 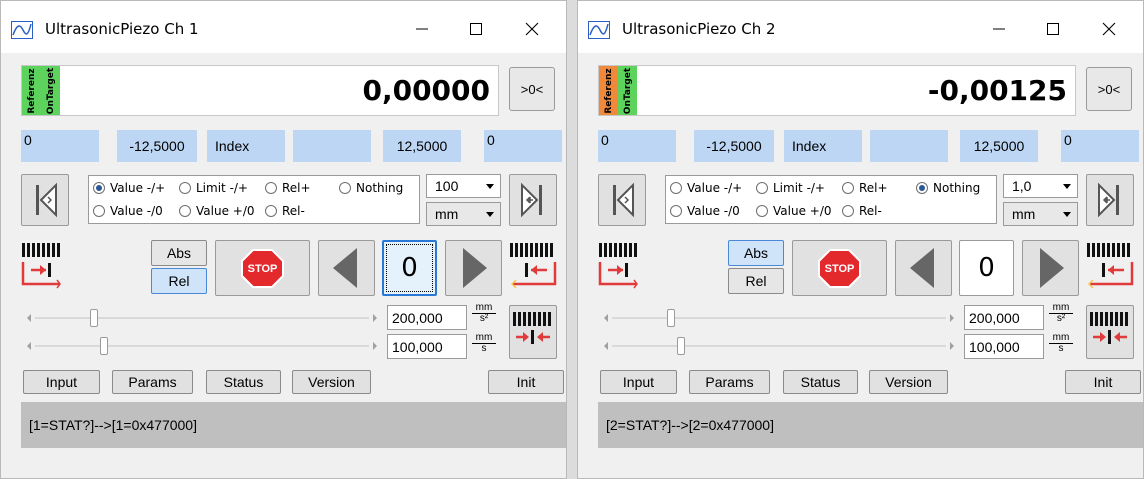 What do you see at coordinates (283, 27) in the screenshot?
I see `title-bar: UltrasonicPiezo Ch 1` at bounding box center [283, 27].